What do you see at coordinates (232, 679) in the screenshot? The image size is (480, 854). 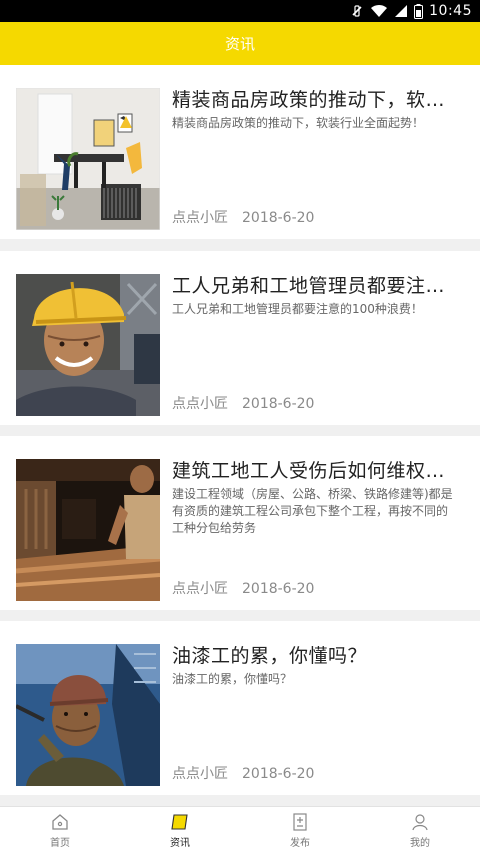 I see `article-summary: 油漆工的累，你懂吗？` at bounding box center [232, 679].